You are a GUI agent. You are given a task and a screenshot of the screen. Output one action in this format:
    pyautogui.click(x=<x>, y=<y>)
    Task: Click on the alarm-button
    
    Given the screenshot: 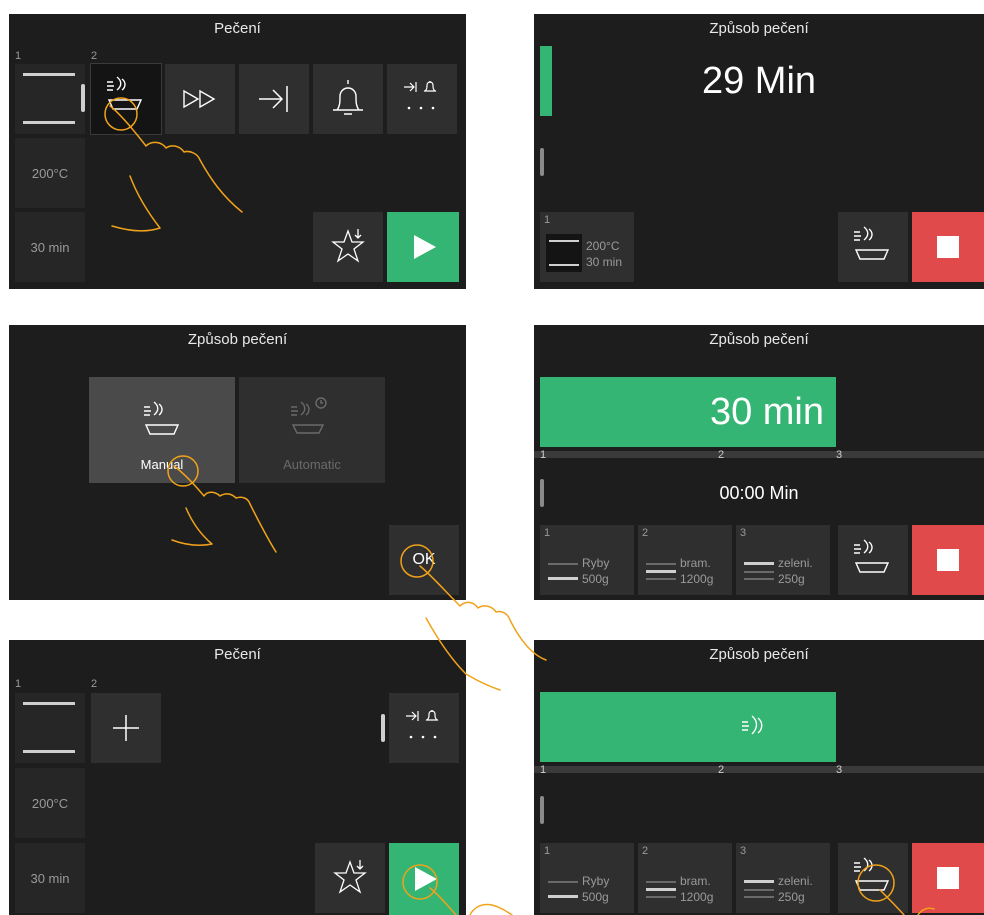 What is the action you would take?
    pyautogui.click(x=348, y=99)
    